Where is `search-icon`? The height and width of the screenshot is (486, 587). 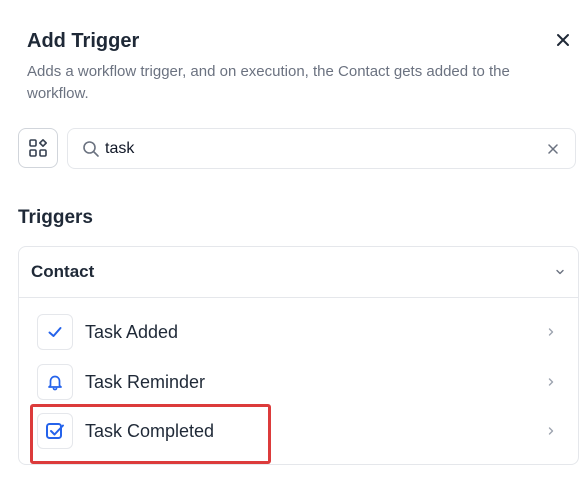
search-icon is located at coordinates (91, 149).